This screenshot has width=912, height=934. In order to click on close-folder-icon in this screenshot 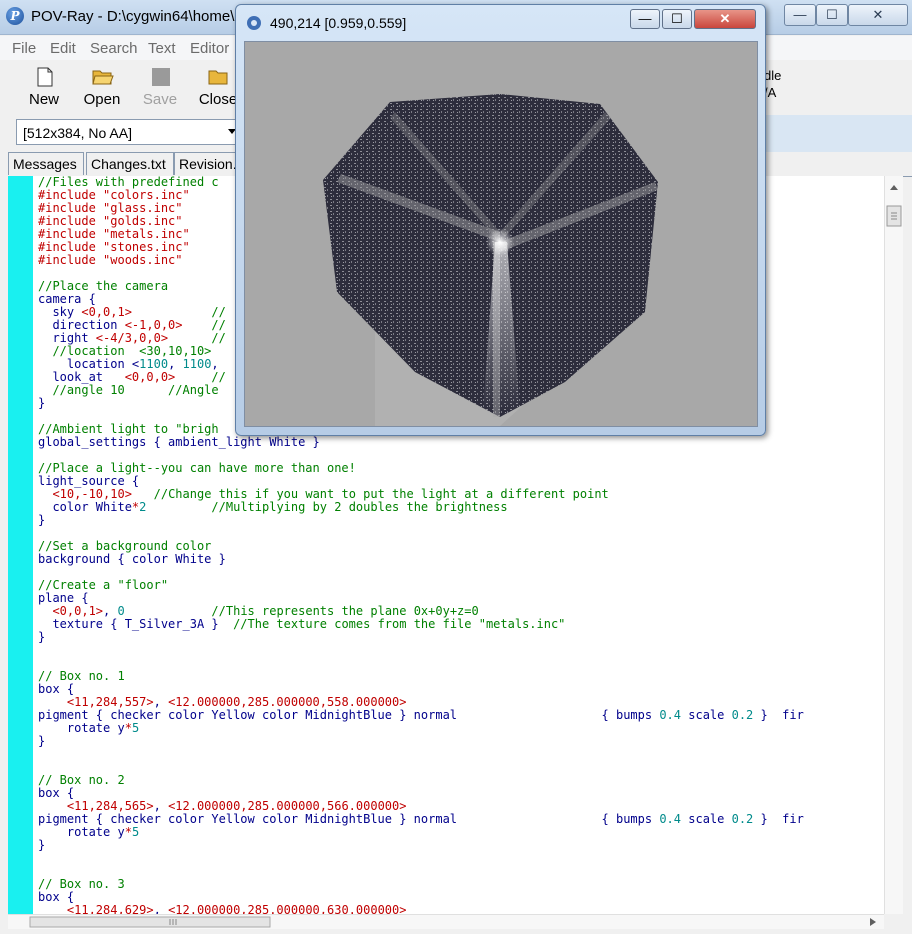, I will do `click(218, 77)`.